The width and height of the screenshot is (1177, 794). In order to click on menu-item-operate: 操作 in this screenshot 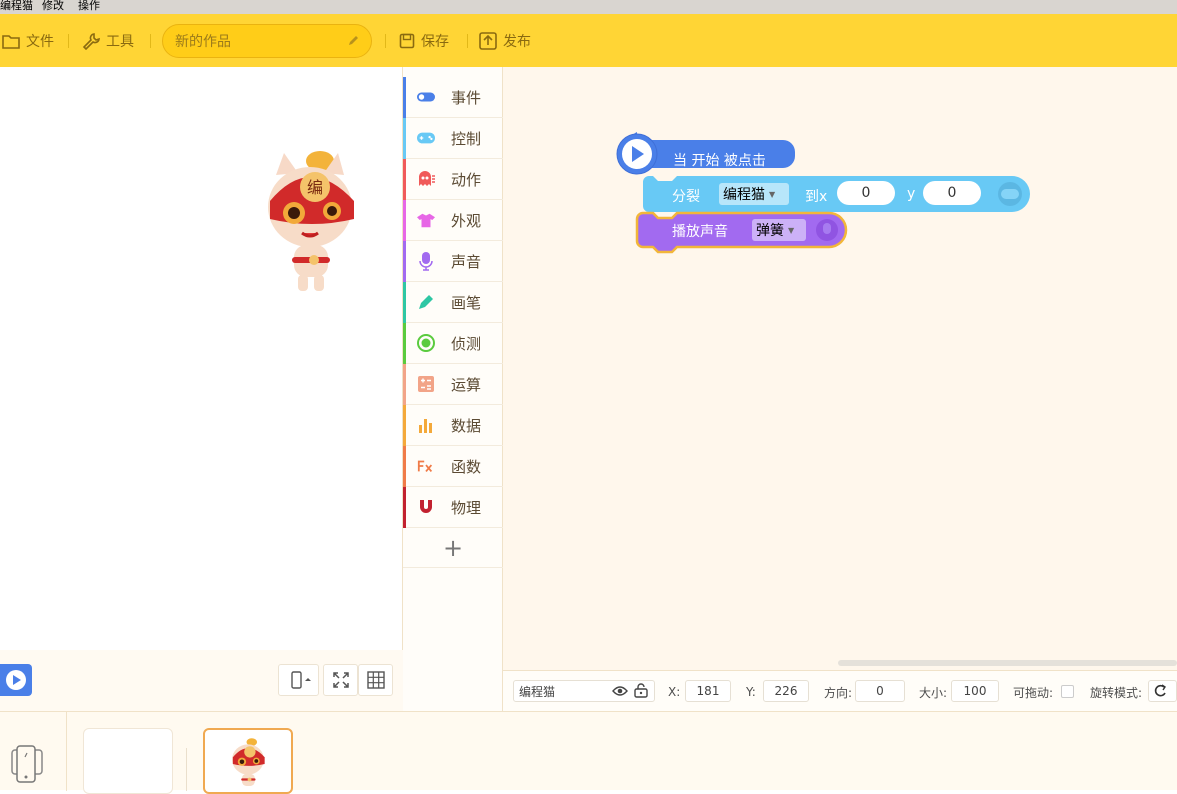, I will do `click(89, 6)`.